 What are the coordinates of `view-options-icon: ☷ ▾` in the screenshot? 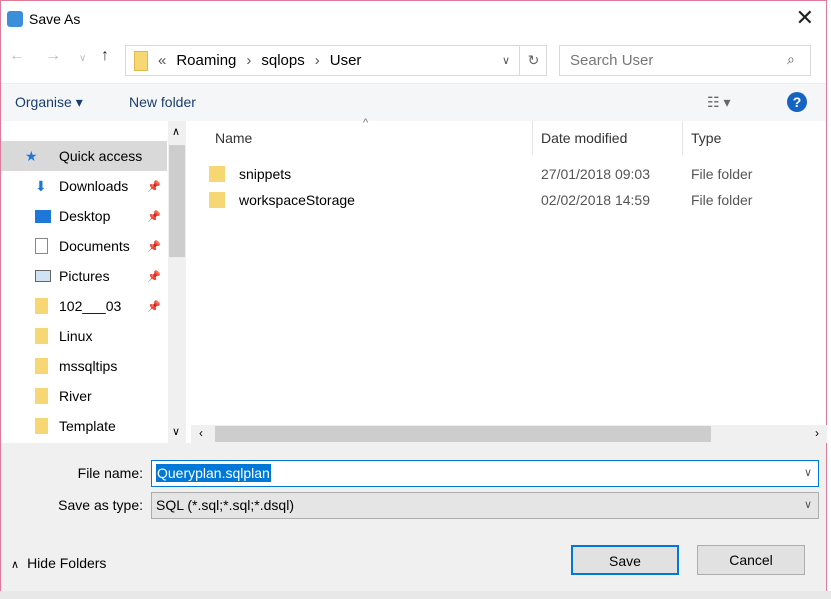 It's located at (718, 102).